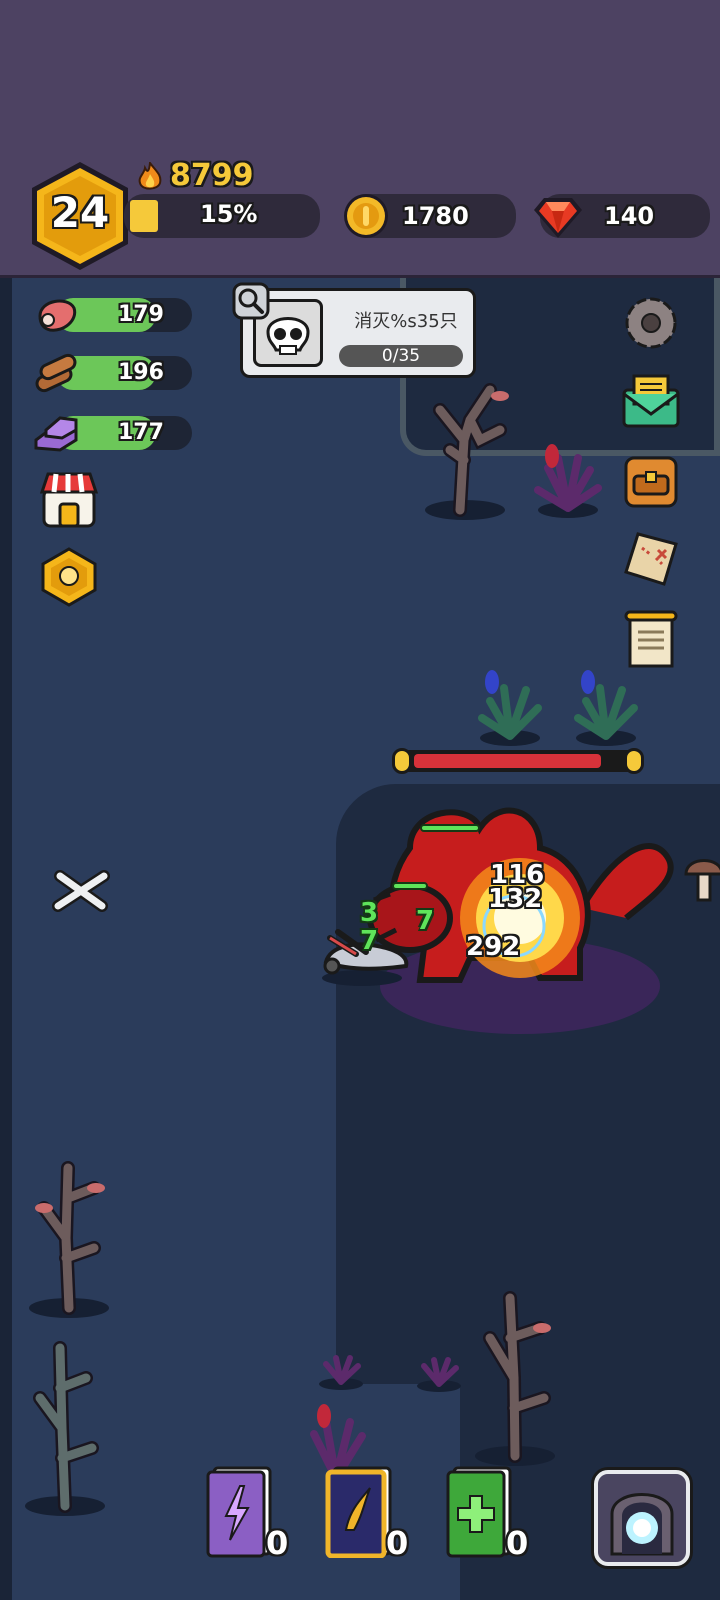  I want to click on gem-value: 140, so click(629, 216).